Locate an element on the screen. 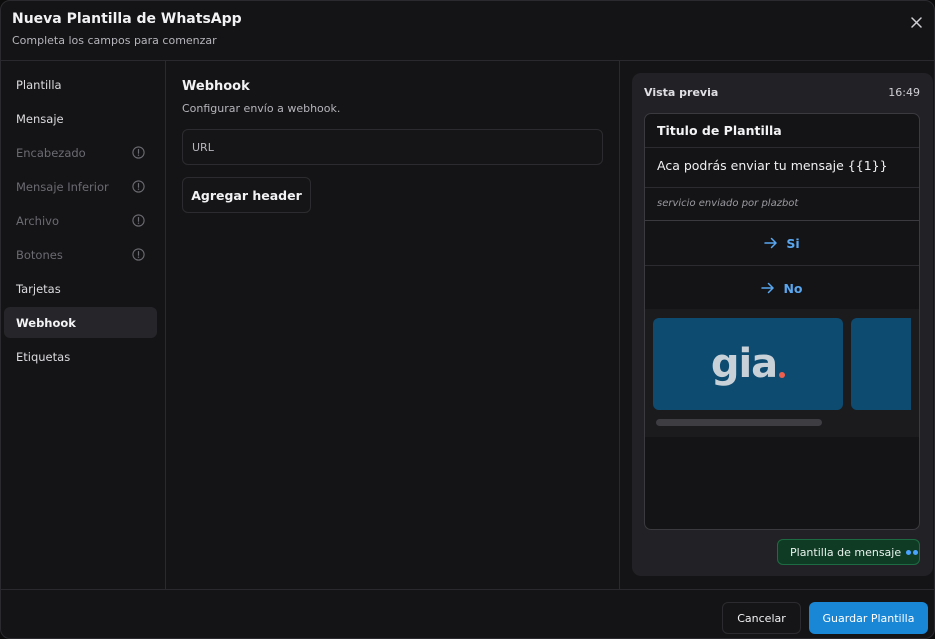  sidebar-item-webhook: Webhook is located at coordinates (80, 322).